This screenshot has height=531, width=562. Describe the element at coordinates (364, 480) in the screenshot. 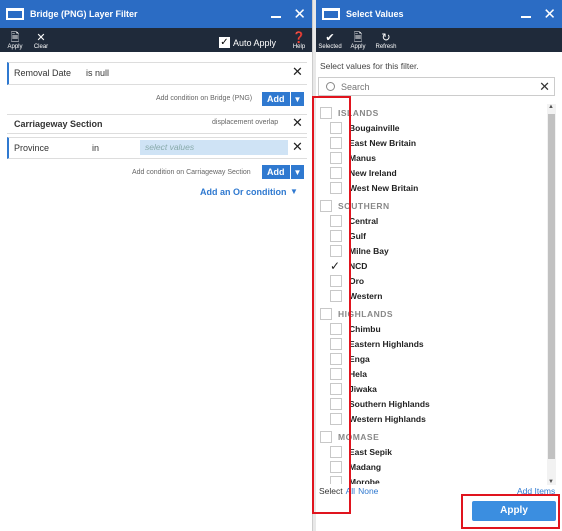

I see `value-label: Morobe` at that location.